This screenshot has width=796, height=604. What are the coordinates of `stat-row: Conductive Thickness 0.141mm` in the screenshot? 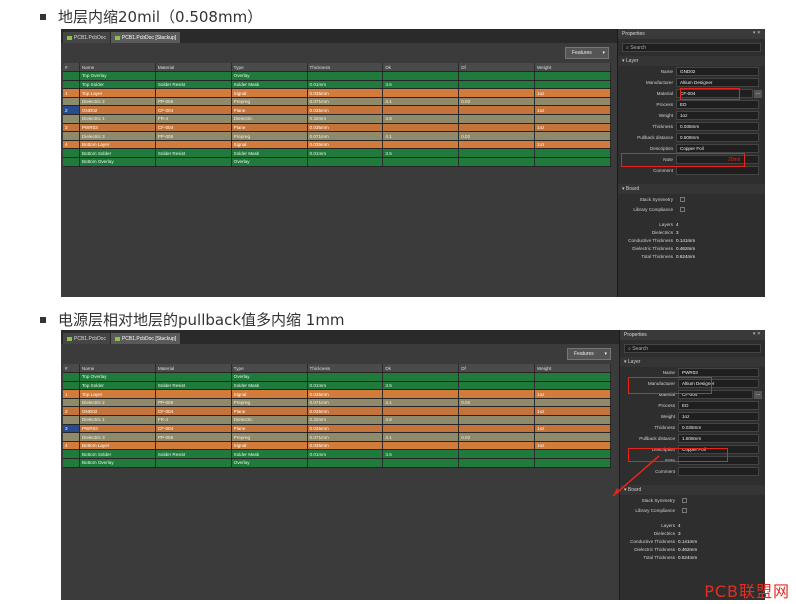 It's located at (691, 240).